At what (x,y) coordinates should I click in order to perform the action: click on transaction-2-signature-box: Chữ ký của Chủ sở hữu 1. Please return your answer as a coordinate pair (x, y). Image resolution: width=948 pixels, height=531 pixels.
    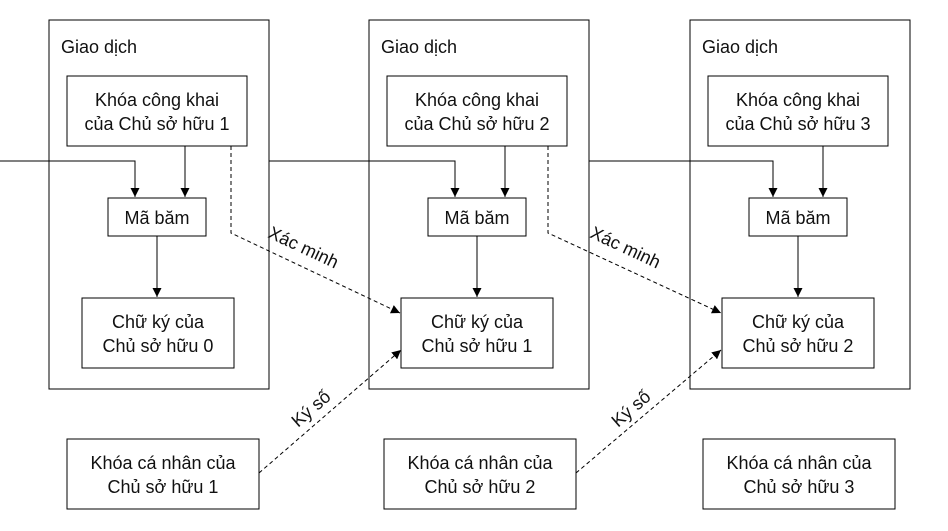
    Looking at the image, I should click on (477, 333).